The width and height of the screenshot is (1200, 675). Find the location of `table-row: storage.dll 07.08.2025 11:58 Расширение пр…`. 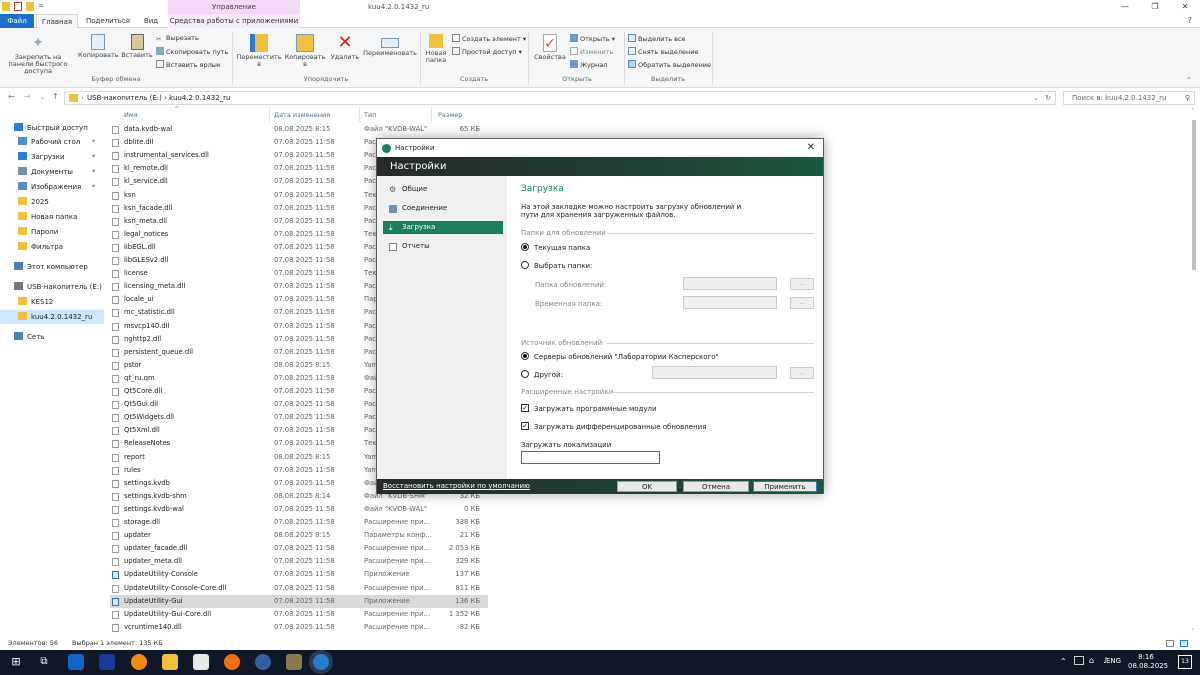

table-row: storage.dll 07.08.2025 11:58 Расширение пр… is located at coordinates (299, 522).